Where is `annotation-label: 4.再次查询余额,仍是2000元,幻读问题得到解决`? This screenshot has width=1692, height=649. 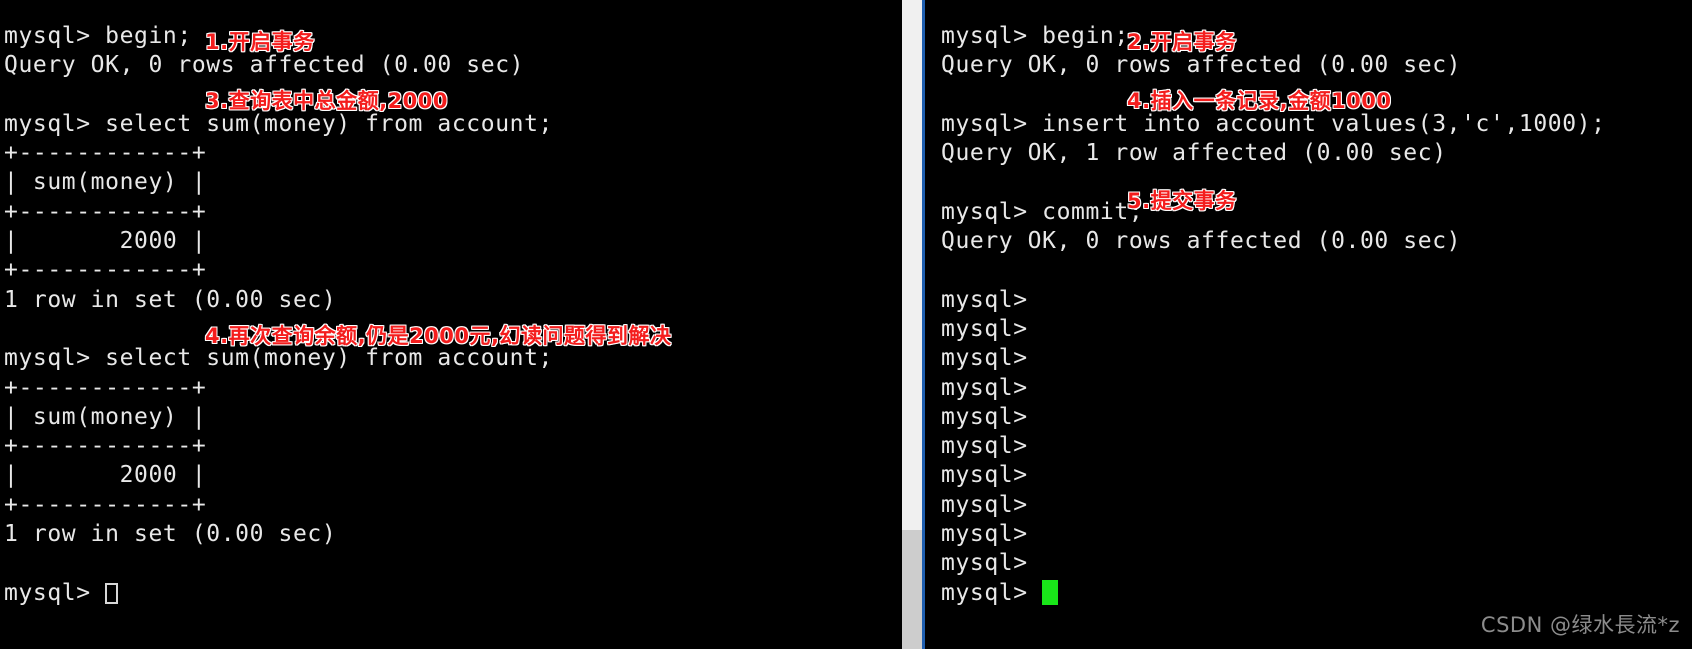 annotation-label: 4.再次查询余额,仍是2000元,幻读问题得到解决 is located at coordinates (438, 336).